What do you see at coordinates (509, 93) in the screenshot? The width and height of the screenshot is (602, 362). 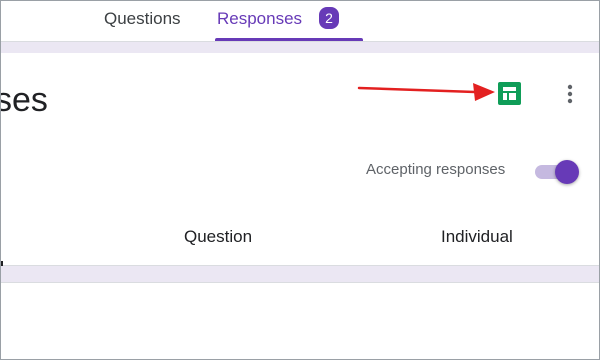 I see `google-sheets-icon` at bounding box center [509, 93].